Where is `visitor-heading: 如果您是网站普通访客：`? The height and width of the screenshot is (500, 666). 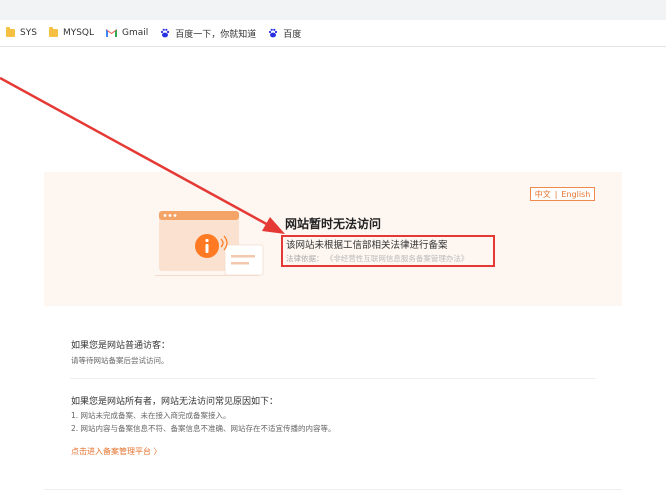
visitor-heading: 如果您是网站普通访客： is located at coordinates (121, 346).